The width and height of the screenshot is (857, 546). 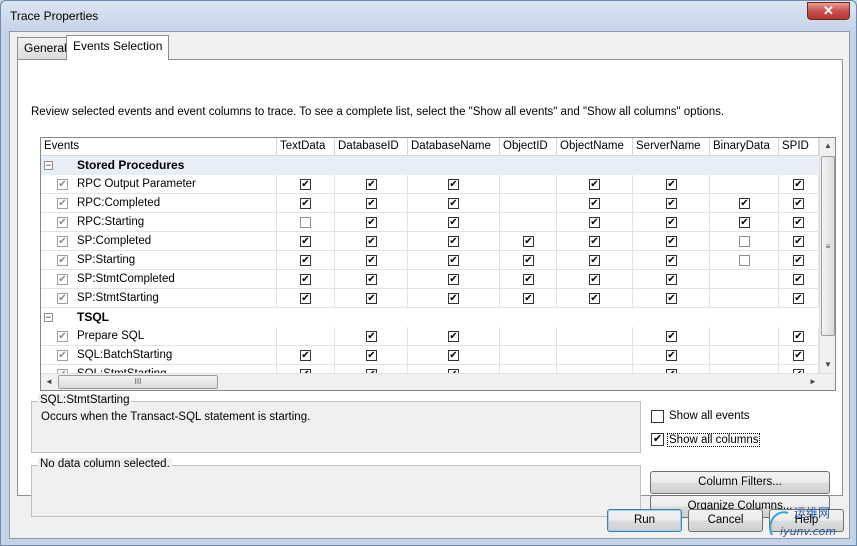 I want to click on scroll-left-arrow-icon: ◄, so click(x=49, y=381).